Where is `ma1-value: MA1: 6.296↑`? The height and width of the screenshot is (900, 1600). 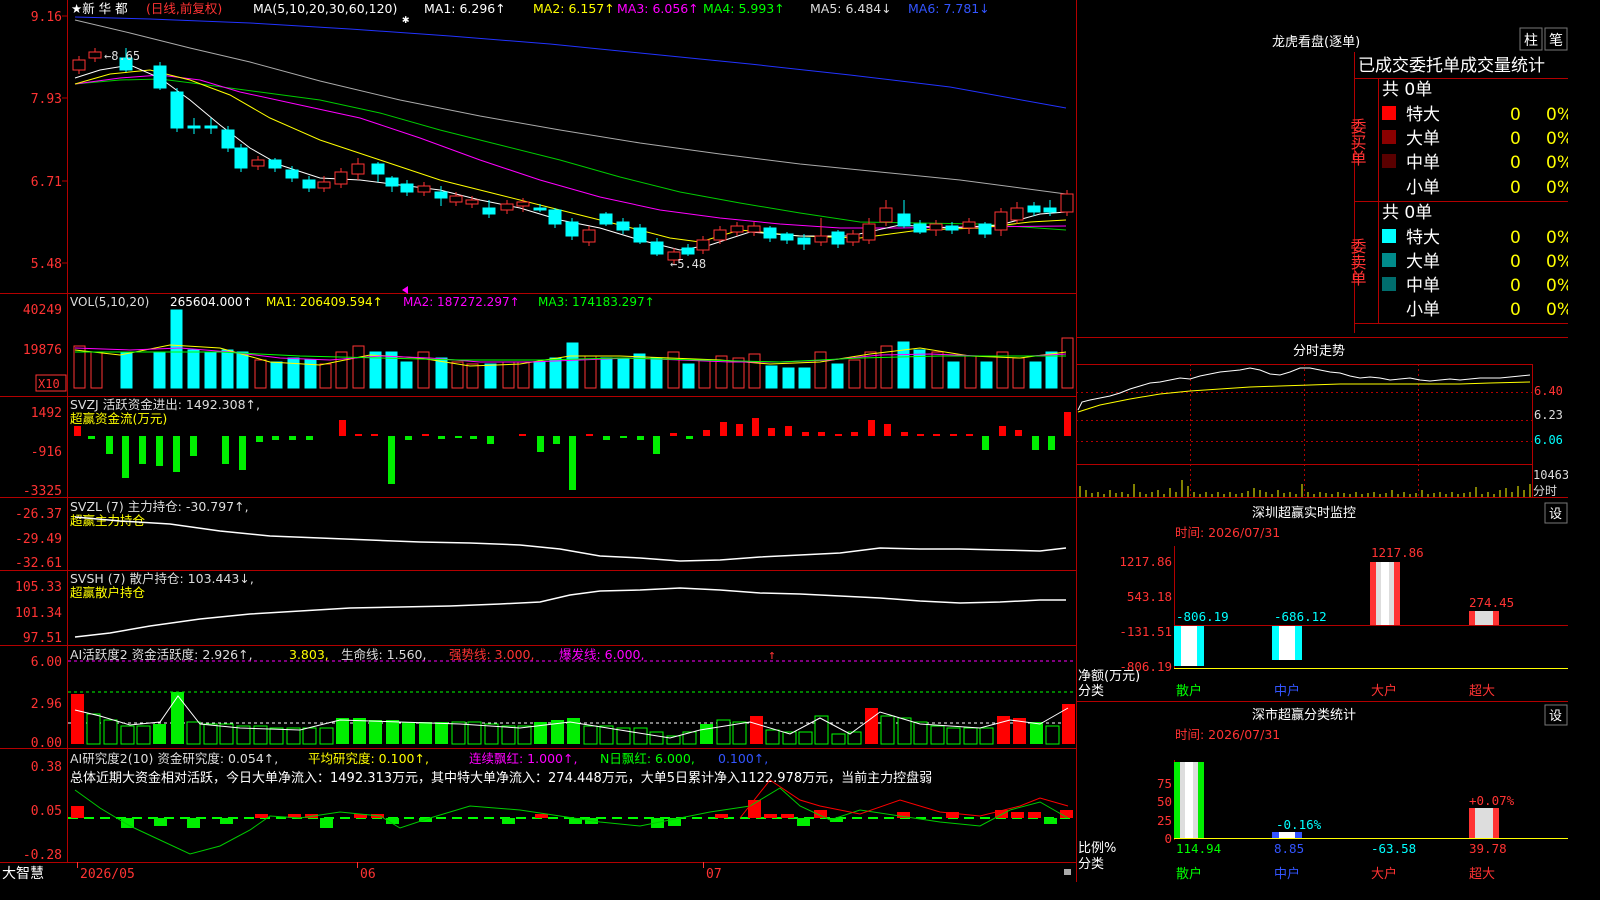 ma1-value: MA1: 6.296↑ is located at coordinates (465, 8).